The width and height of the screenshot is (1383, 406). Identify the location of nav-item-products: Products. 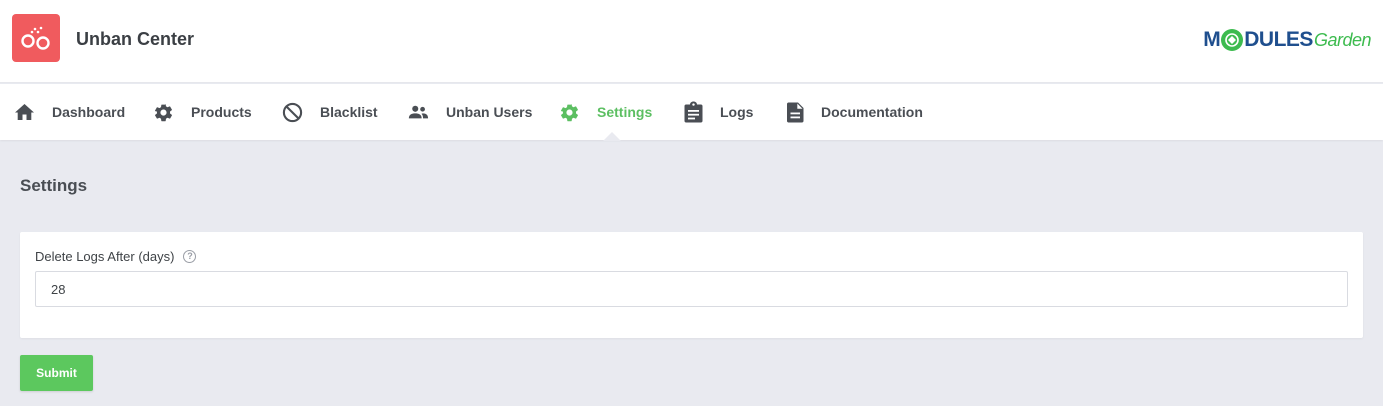
(202, 112).